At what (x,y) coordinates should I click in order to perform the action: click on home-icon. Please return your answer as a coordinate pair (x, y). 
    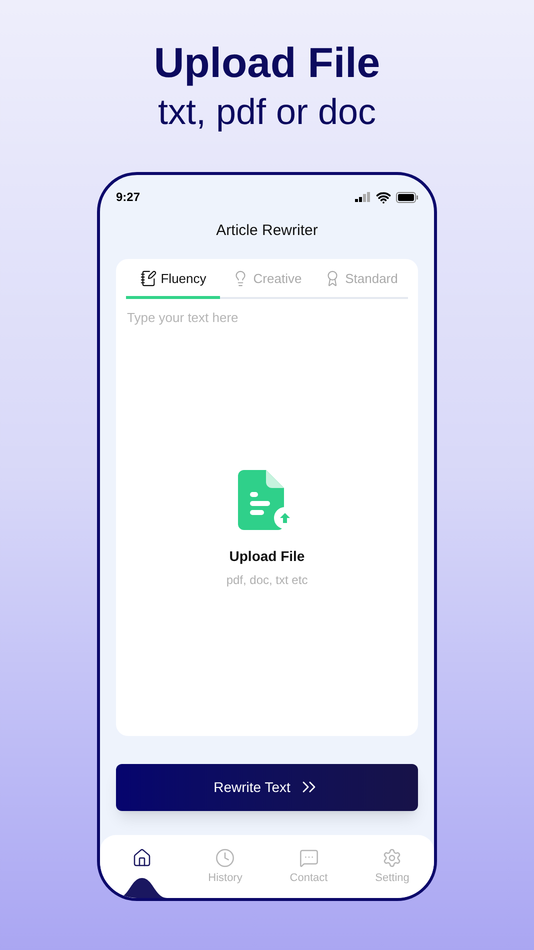
    Looking at the image, I should click on (142, 858).